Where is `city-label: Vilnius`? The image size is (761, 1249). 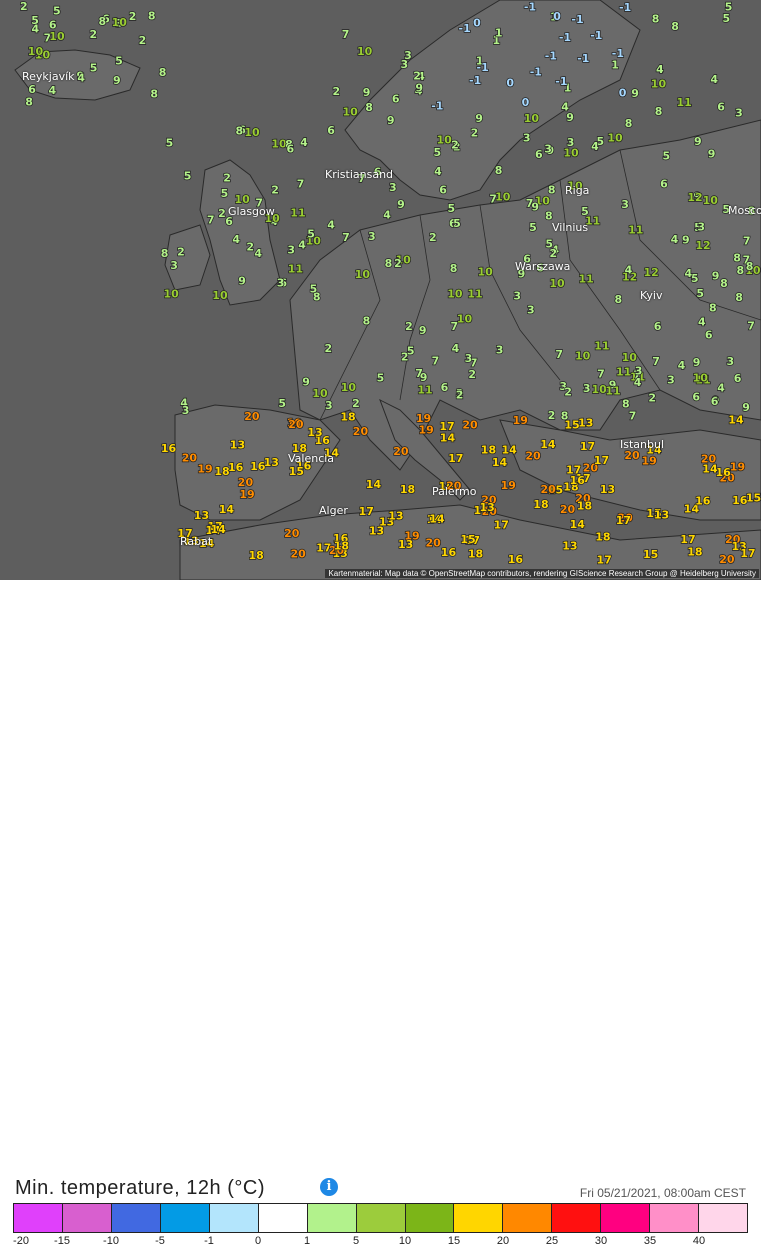 city-label: Vilnius is located at coordinates (570, 227).